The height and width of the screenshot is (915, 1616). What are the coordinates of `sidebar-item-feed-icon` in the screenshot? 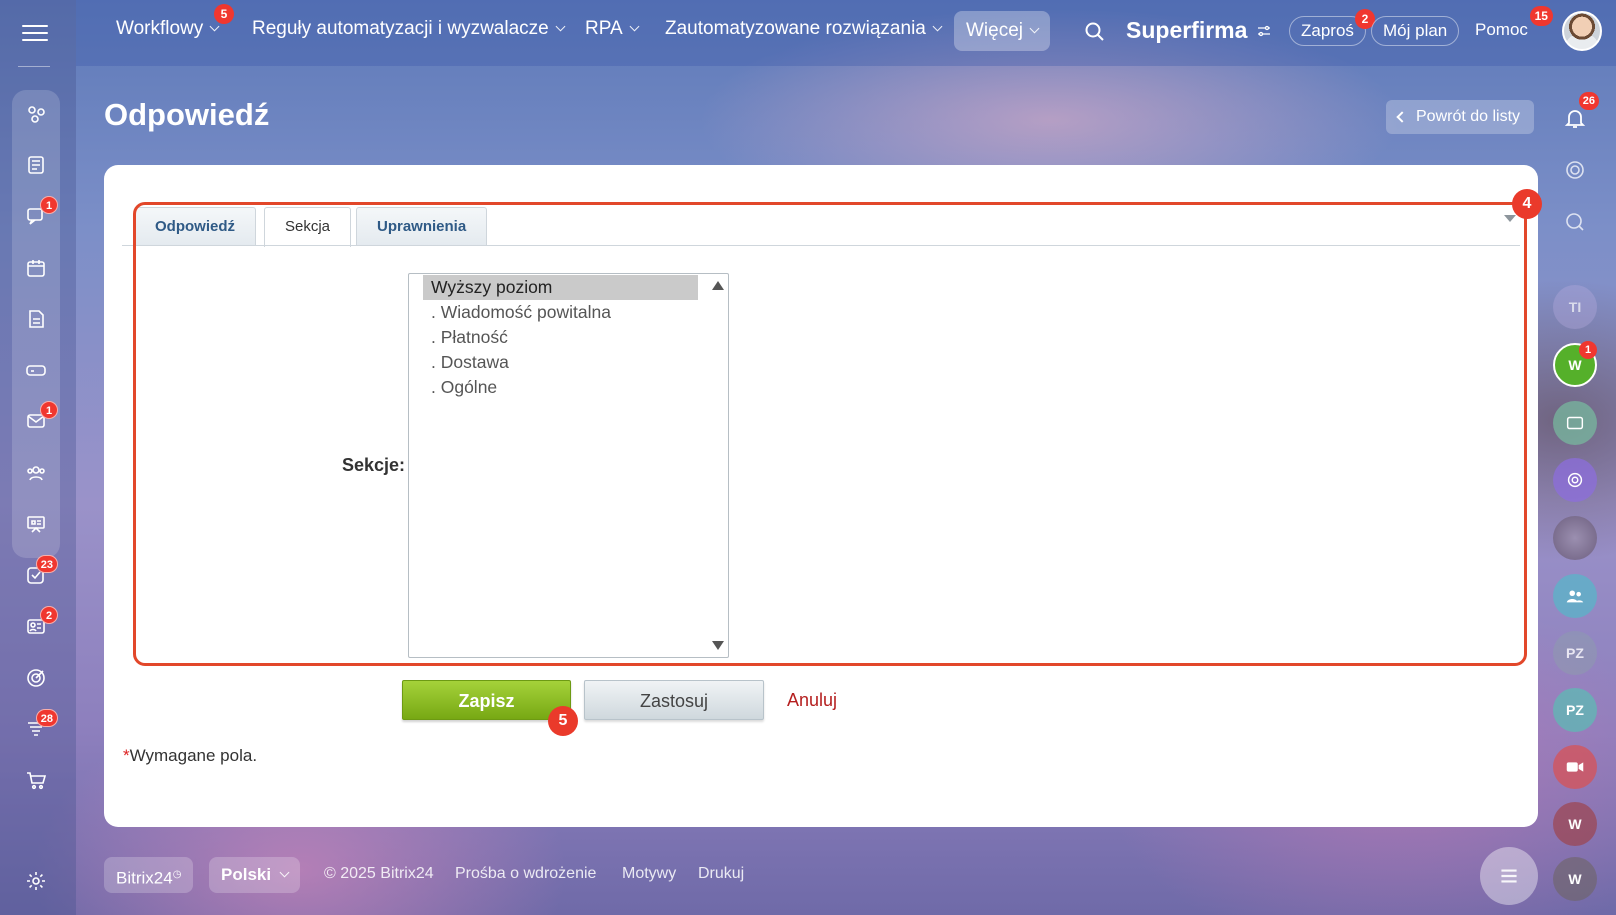 It's located at (36, 165).